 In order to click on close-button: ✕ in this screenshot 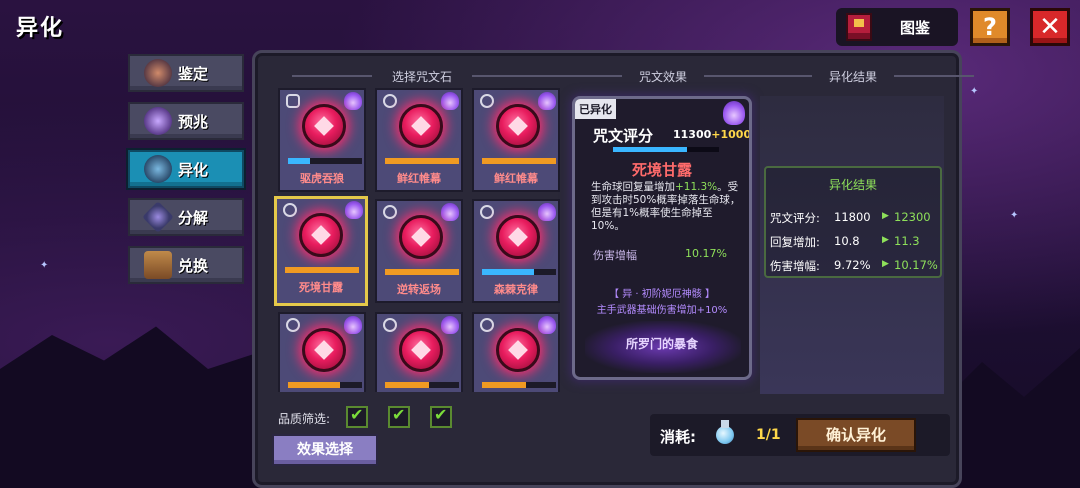, I will do `click(1050, 27)`.